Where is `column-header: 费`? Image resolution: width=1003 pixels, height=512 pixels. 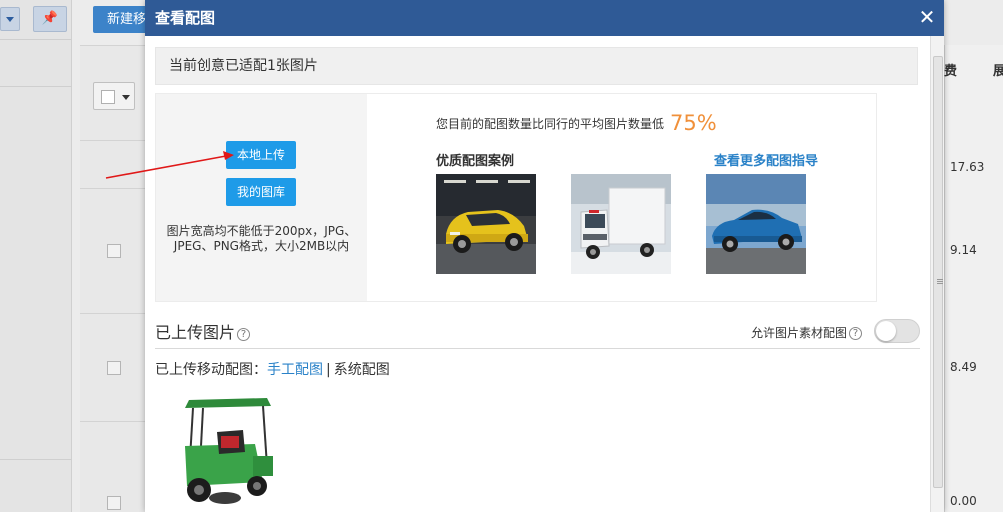 column-header: 费 is located at coordinates (950, 69).